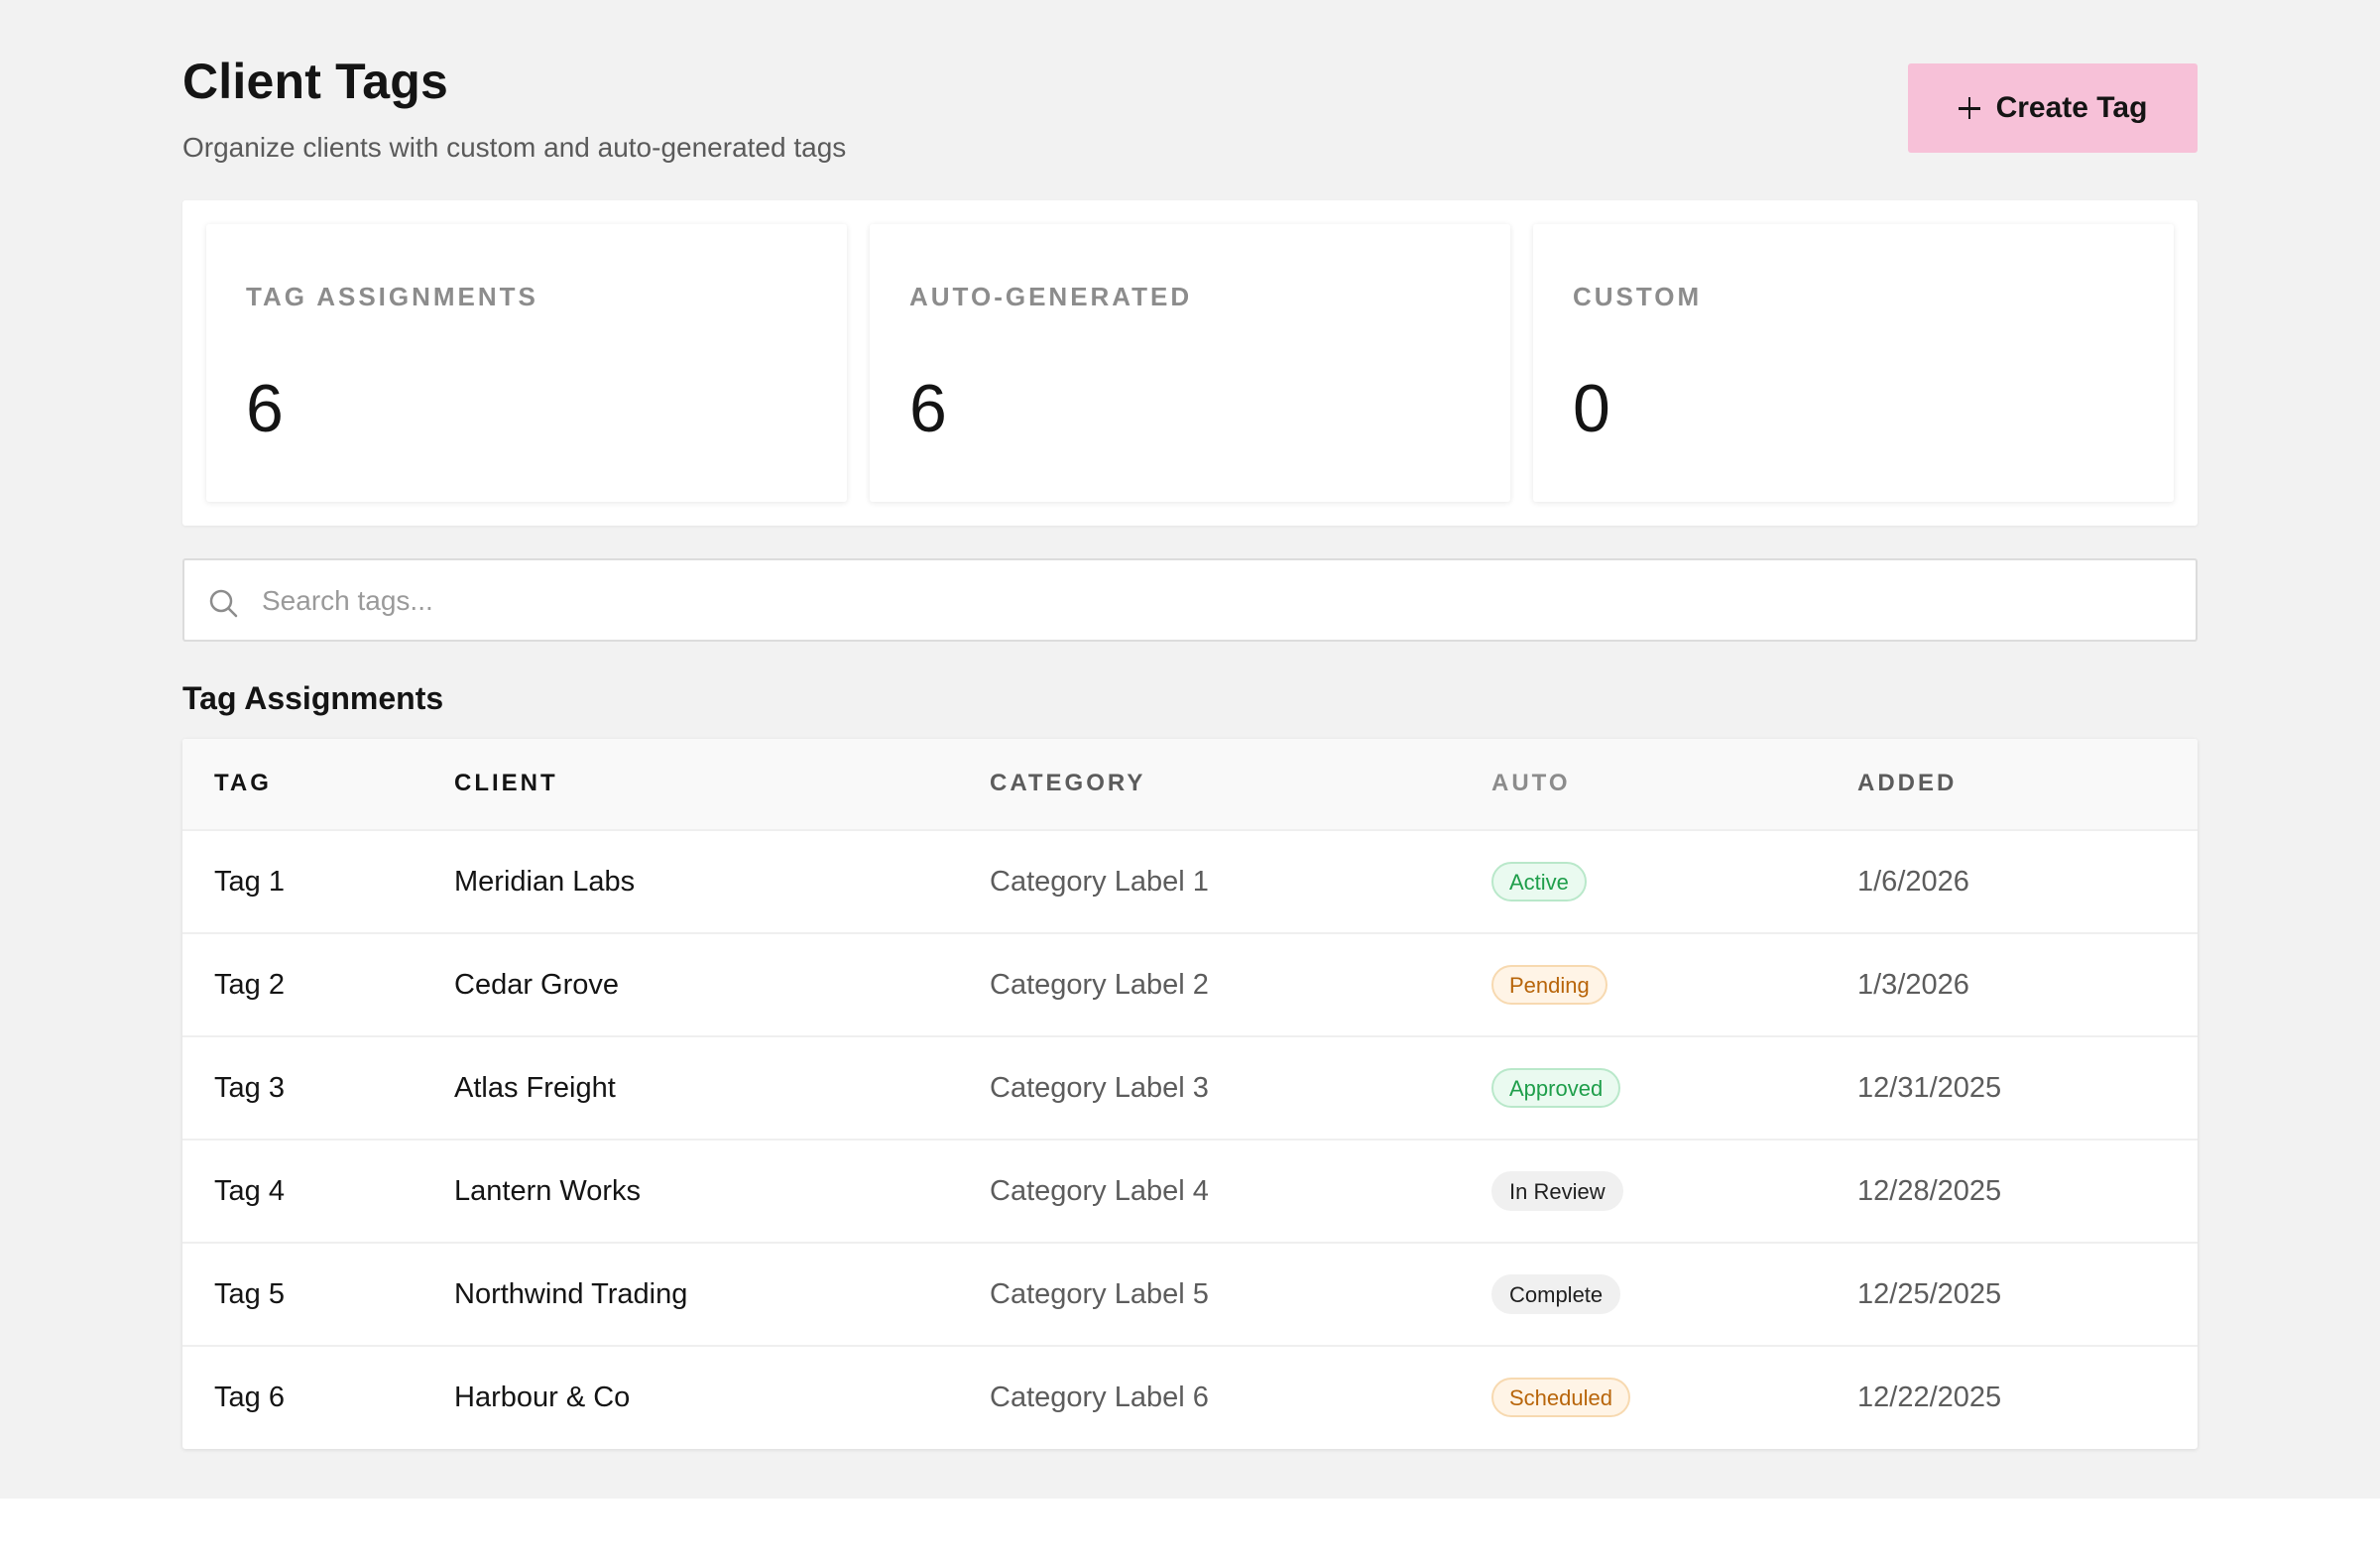 This screenshot has width=2380, height=1563. I want to click on cell-auto: Approved, so click(1556, 1088).